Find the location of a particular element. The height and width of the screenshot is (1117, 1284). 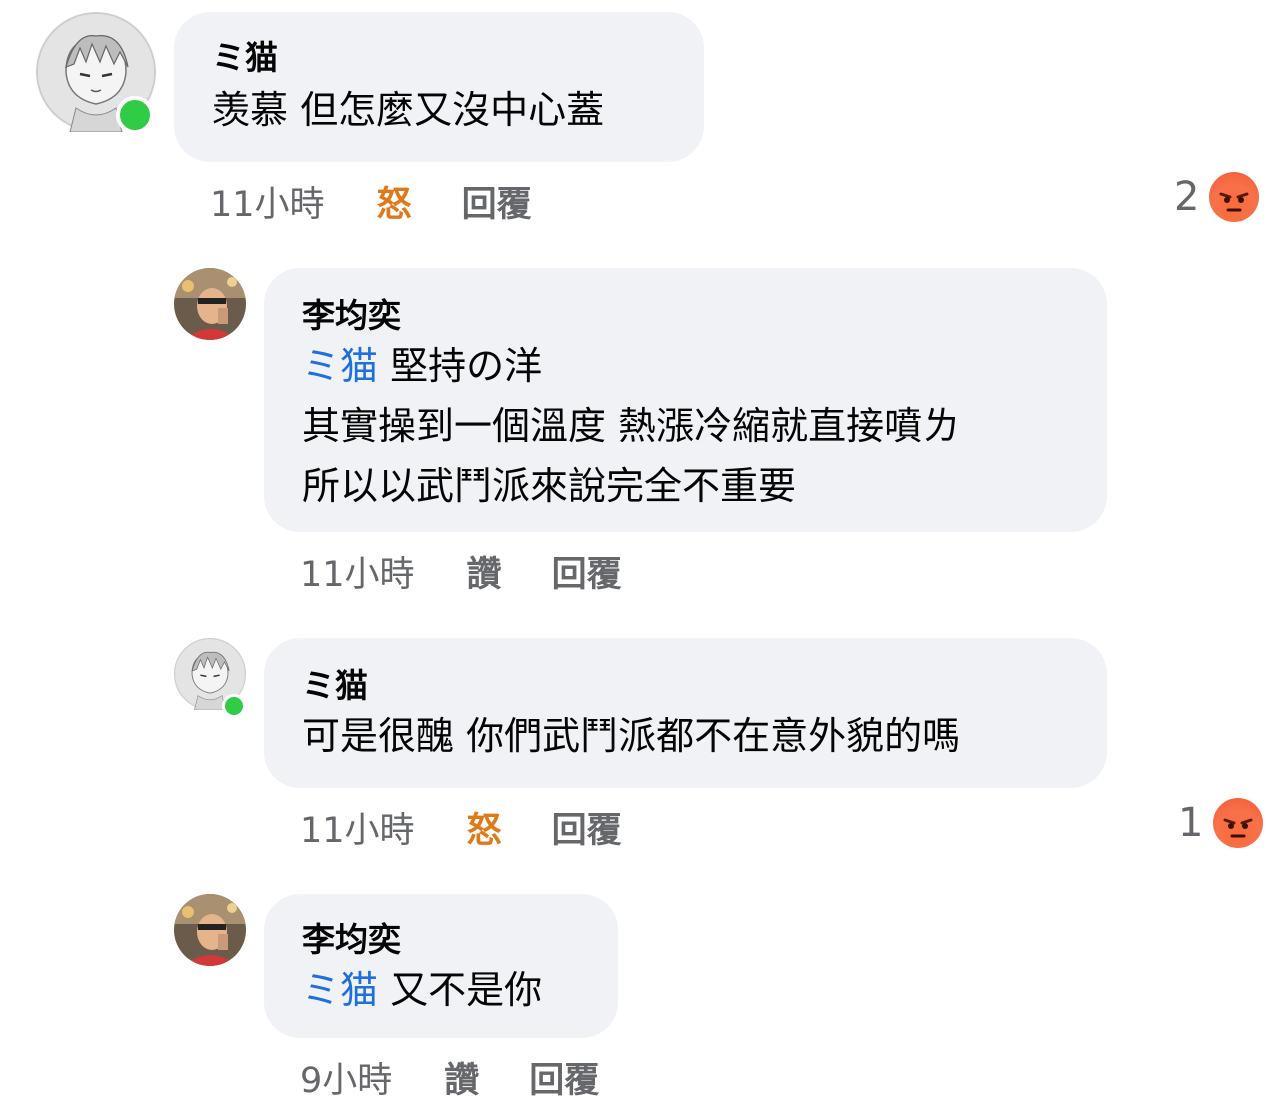

comment-bubble: 李均奕 ミ猫 又不是你 is located at coordinates (441, 966).